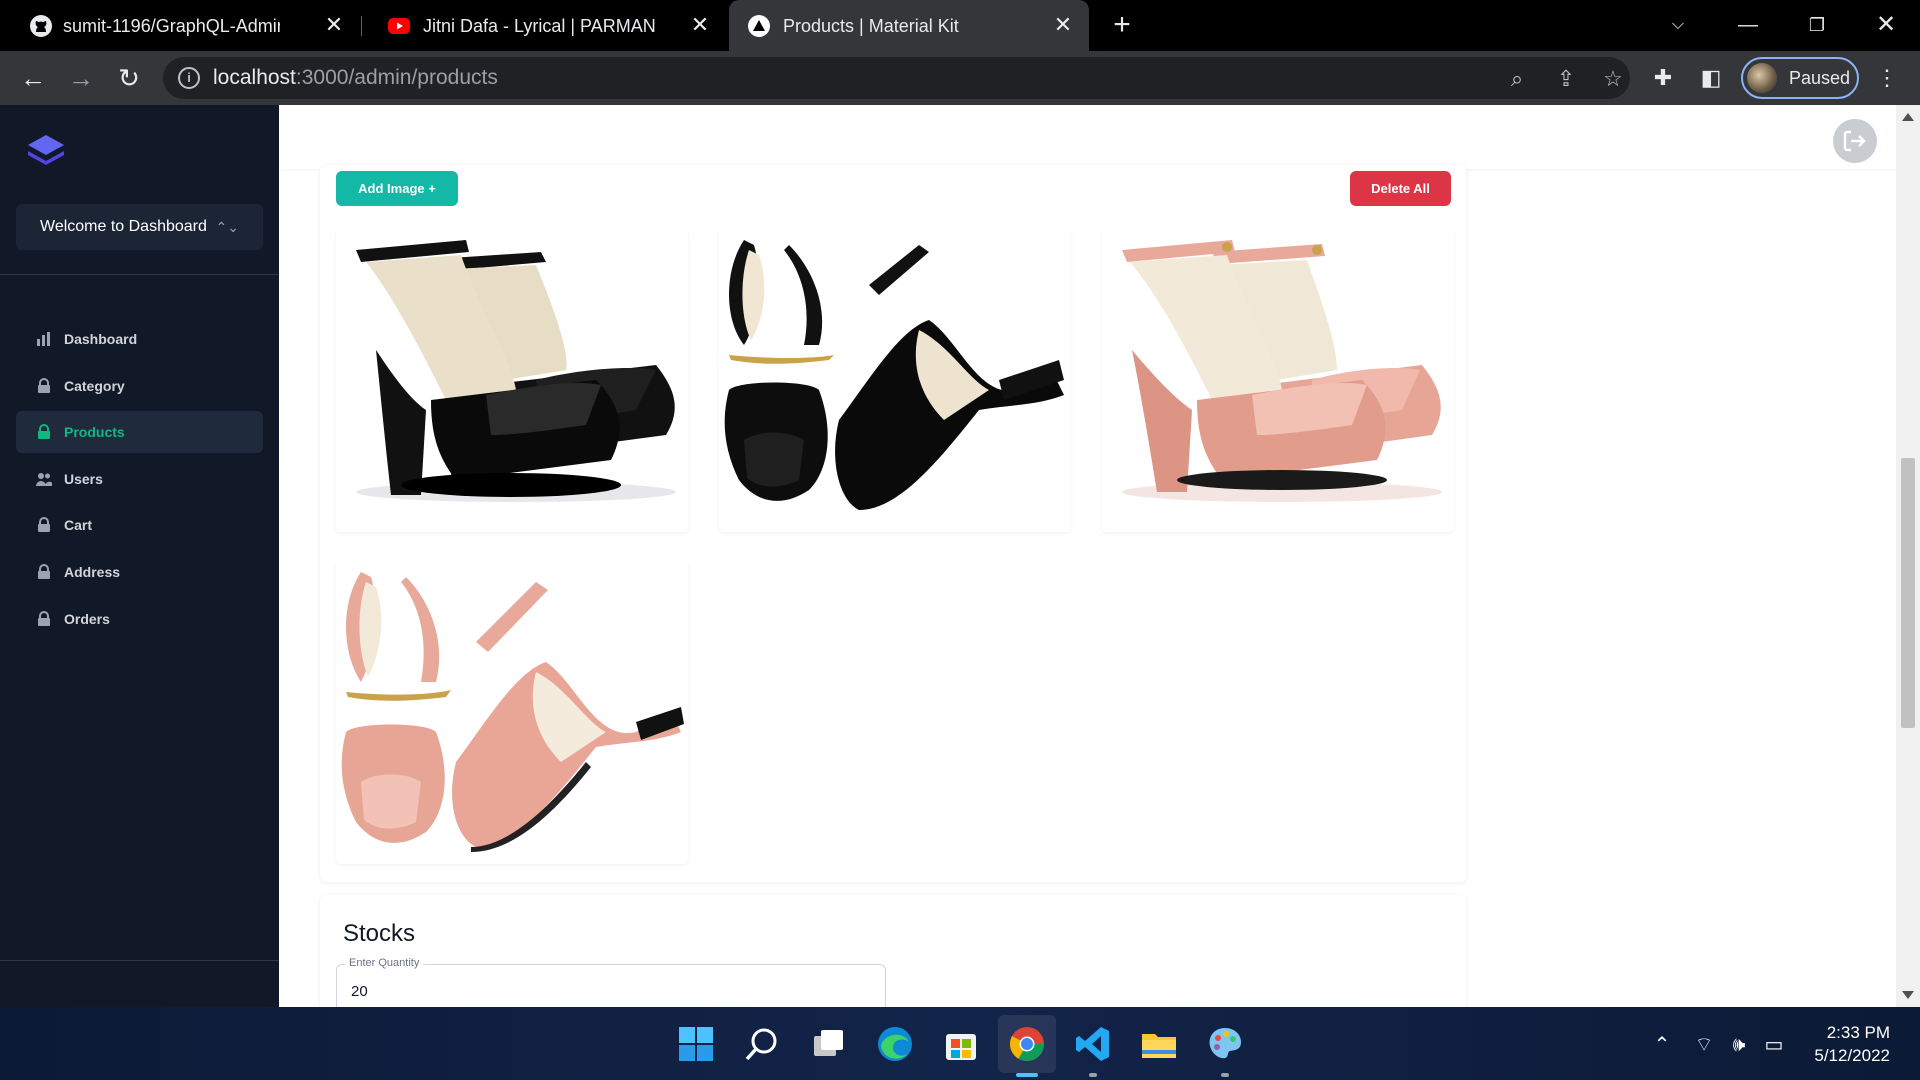  Describe the element at coordinates (1748, 25) in the screenshot. I see `minimize-icon: —` at that location.